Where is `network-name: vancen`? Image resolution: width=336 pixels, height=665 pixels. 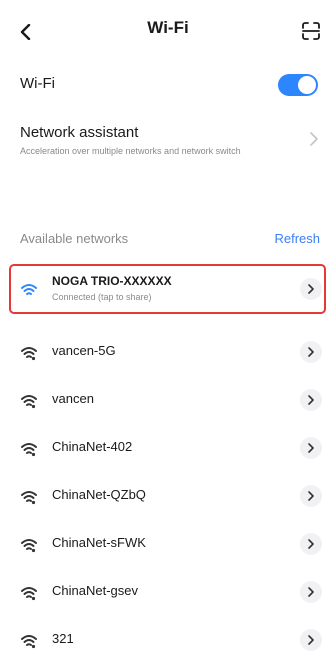 network-name: vancen is located at coordinates (73, 398).